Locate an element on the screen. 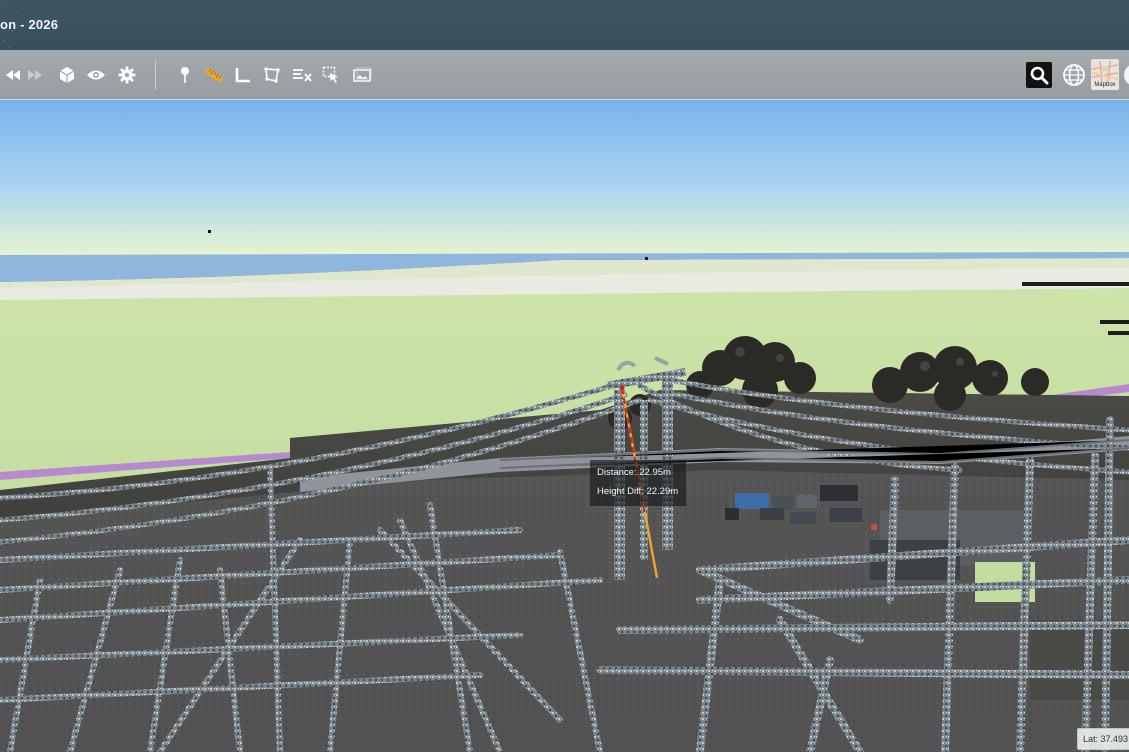 The width and height of the screenshot is (1129, 752). measurement-start-point is located at coordinates (622, 388).